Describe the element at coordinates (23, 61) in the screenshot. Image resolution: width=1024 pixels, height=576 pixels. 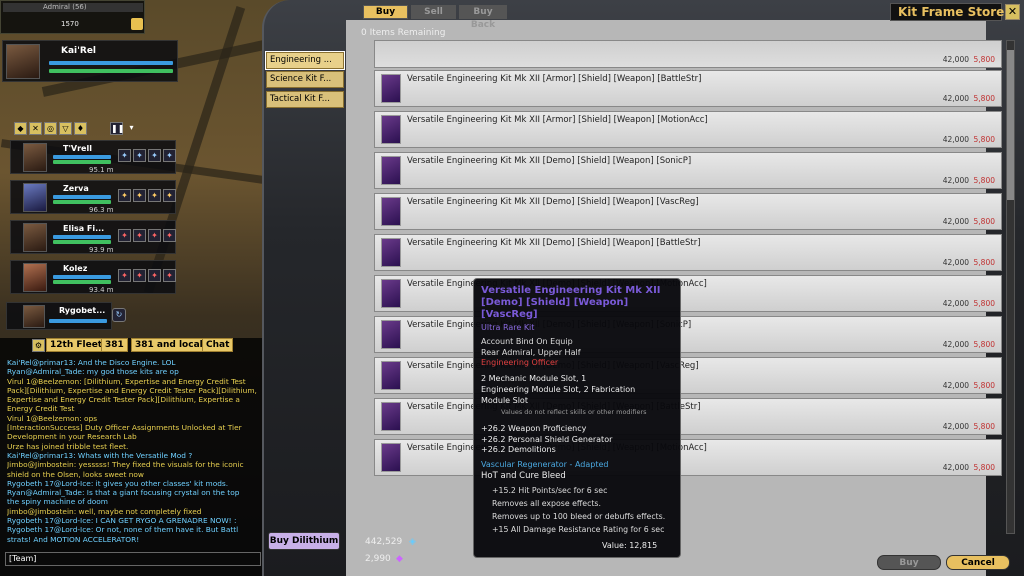
I see `player-portrait` at that location.